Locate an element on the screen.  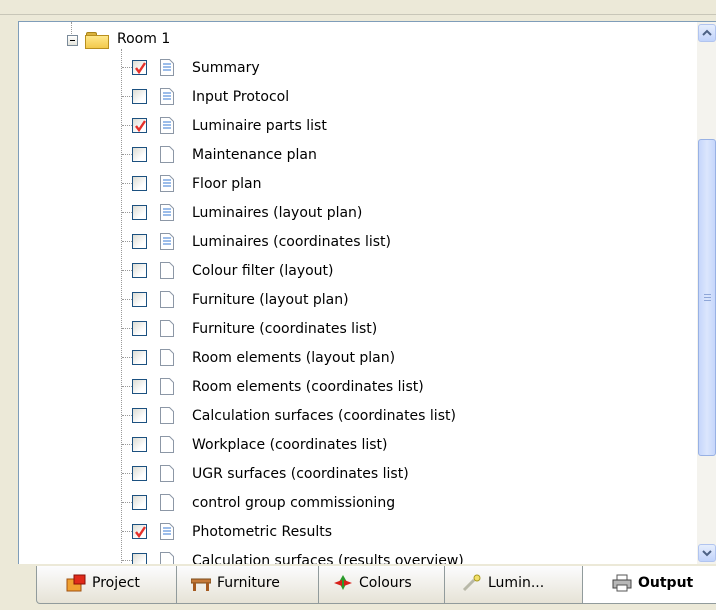
tab-project-content: Project is located at coordinates (103, 583).